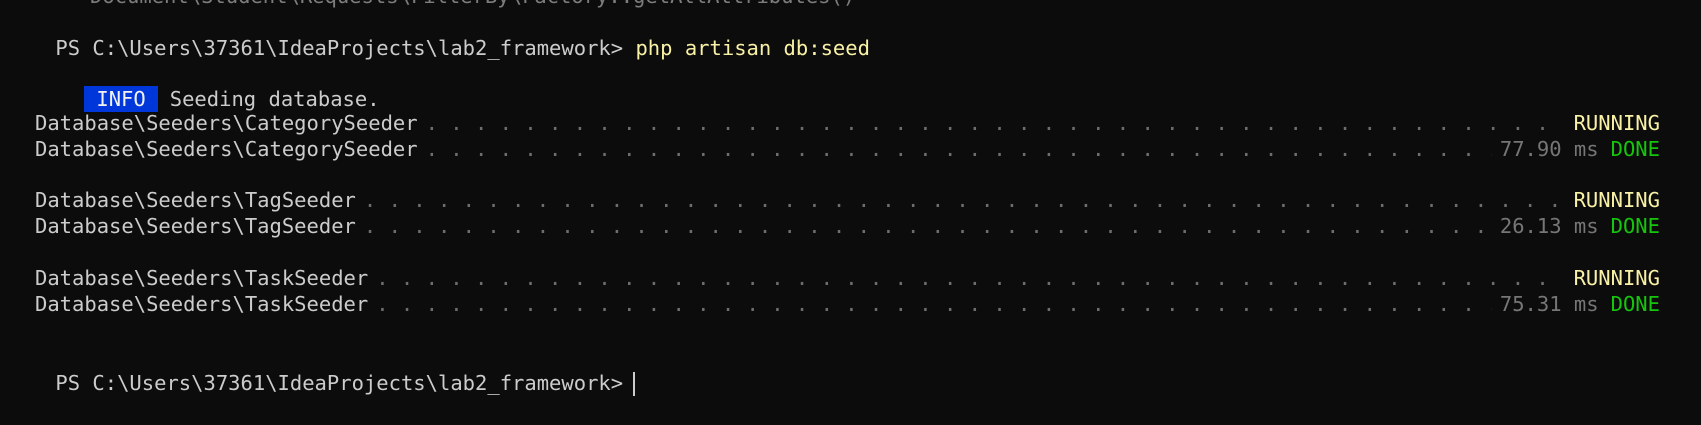 Image resolution: width=1701 pixels, height=425 pixels. Describe the element at coordinates (634, 384) in the screenshot. I see `text-cursor` at that location.